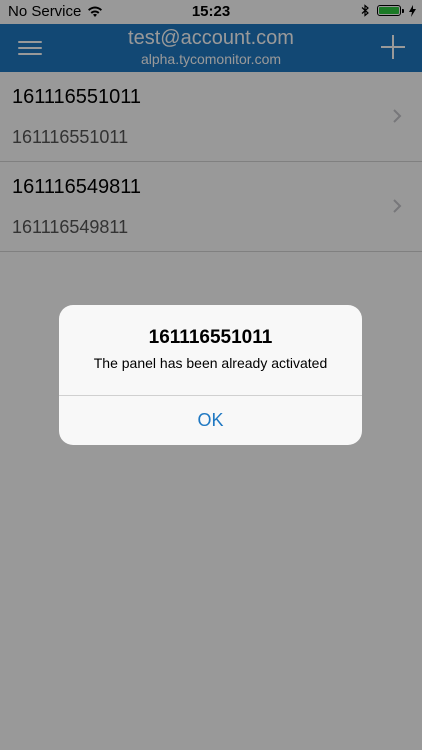 This screenshot has width=422, height=750. Describe the element at coordinates (210, 363) in the screenshot. I see `alert-message: The panel has been already activated` at that location.